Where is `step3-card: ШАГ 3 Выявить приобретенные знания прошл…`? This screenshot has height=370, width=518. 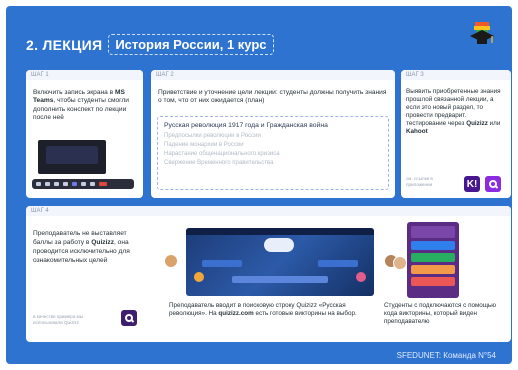 step3-card: ШАГ 3 Выявить приобретенные знания прошл… is located at coordinates (456, 134).